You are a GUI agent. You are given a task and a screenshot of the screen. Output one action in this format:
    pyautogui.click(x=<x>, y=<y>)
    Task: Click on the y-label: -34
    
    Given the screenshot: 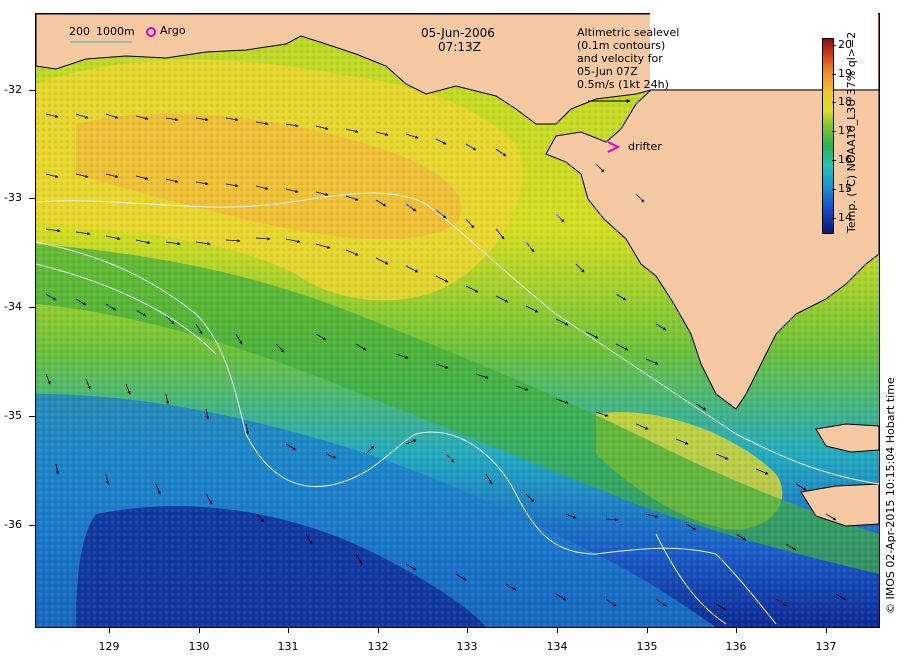 What is the action you would take?
    pyautogui.click(x=13, y=306)
    